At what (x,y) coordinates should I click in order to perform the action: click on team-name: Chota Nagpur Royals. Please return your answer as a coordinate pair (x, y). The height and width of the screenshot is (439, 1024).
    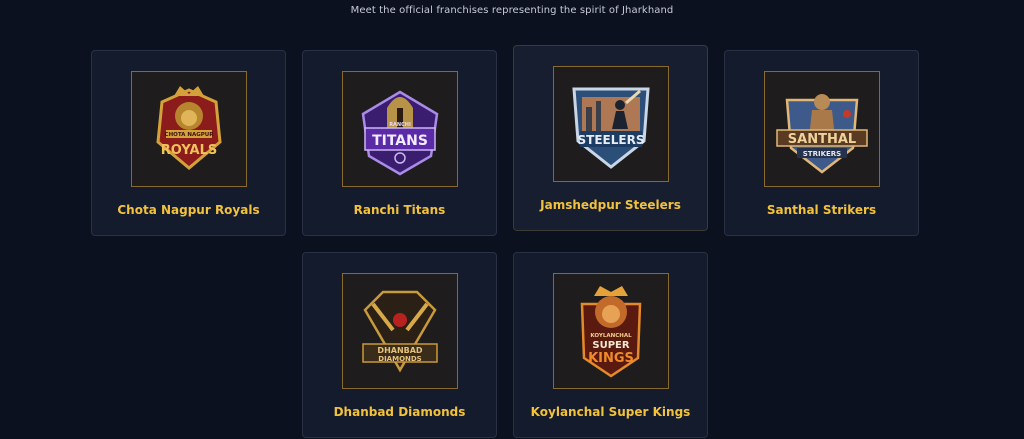
    Looking at the image, I should click on (188, 210).